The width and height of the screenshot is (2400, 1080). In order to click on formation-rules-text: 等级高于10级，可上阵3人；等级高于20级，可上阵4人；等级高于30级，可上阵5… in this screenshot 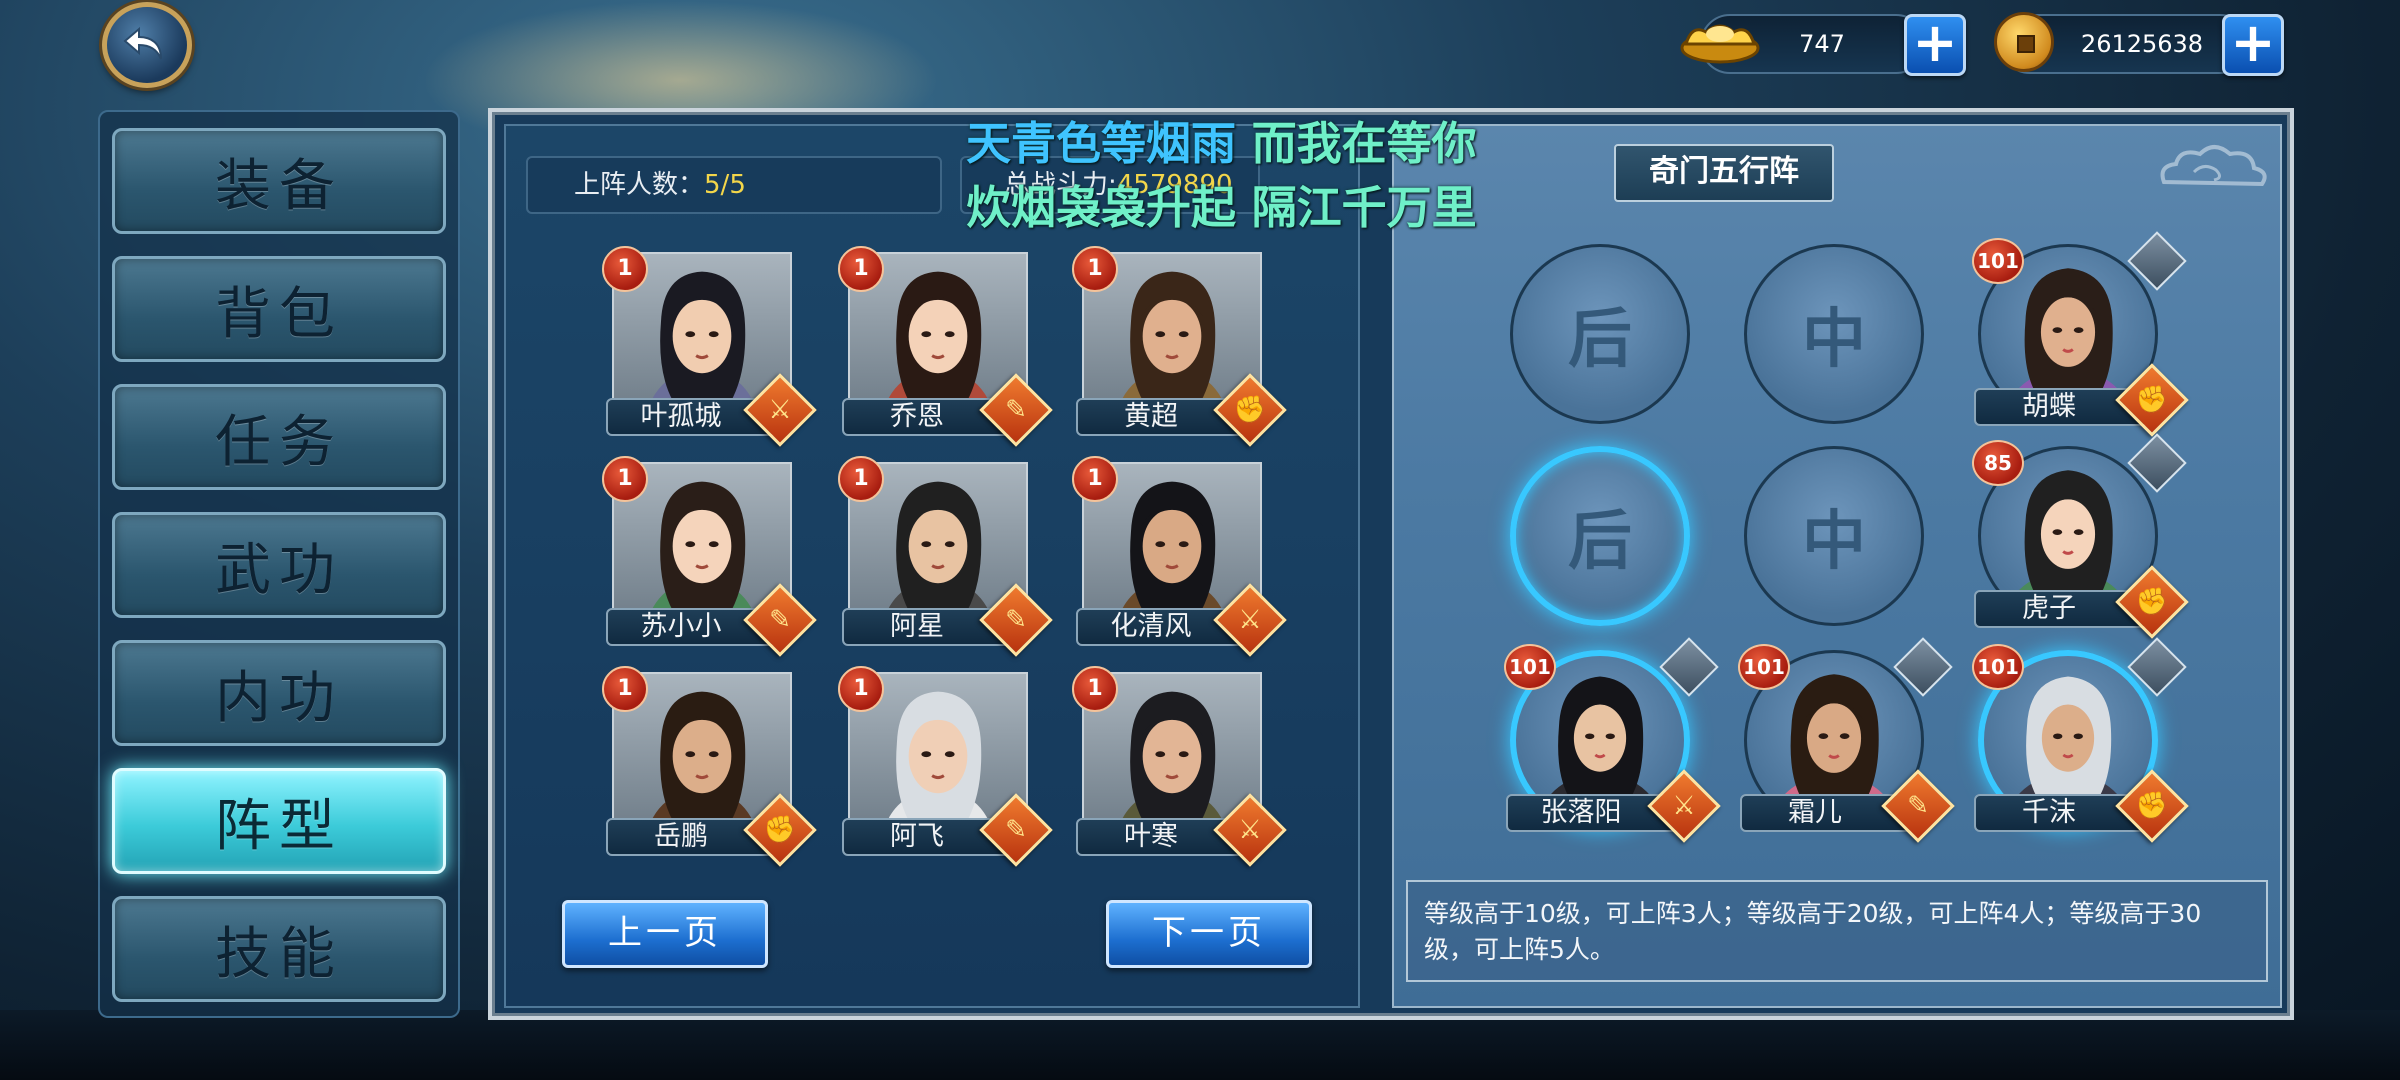, I will do `click(1837, 931)`.